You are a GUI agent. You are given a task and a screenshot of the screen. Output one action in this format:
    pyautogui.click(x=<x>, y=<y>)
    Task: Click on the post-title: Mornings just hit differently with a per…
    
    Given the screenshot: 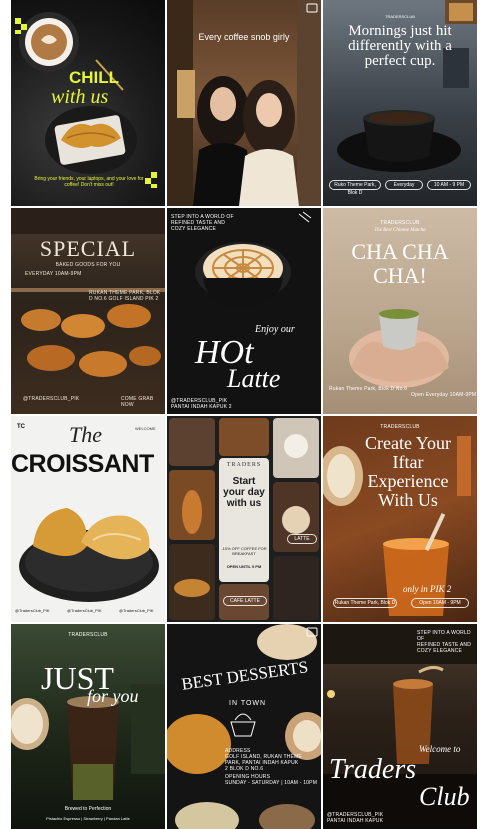 What is the action you would take?
    pyautogui.click(x=400, y=46)
    